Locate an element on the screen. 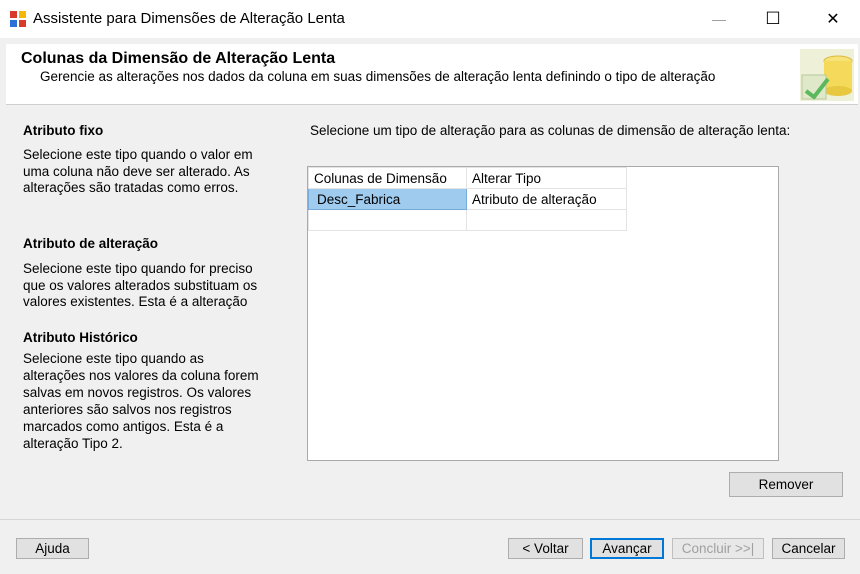  footer-divider is located at coordinates (430, 519).